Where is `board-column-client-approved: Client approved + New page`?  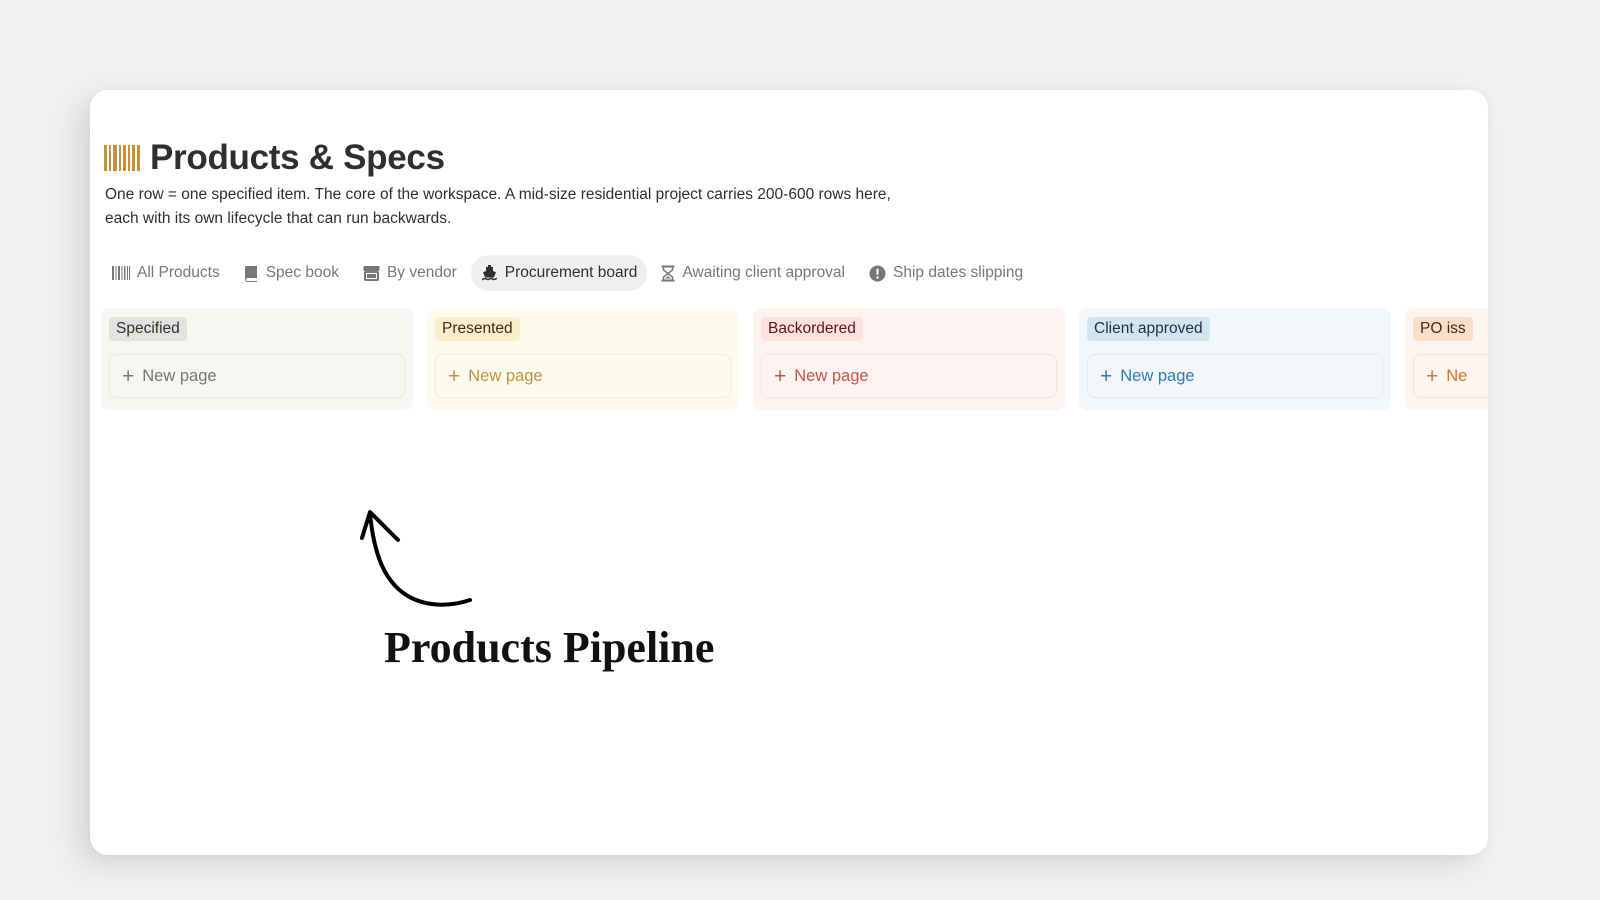
board-column-client-approved: Client approved + New page is located at coordinates (1235, 359).